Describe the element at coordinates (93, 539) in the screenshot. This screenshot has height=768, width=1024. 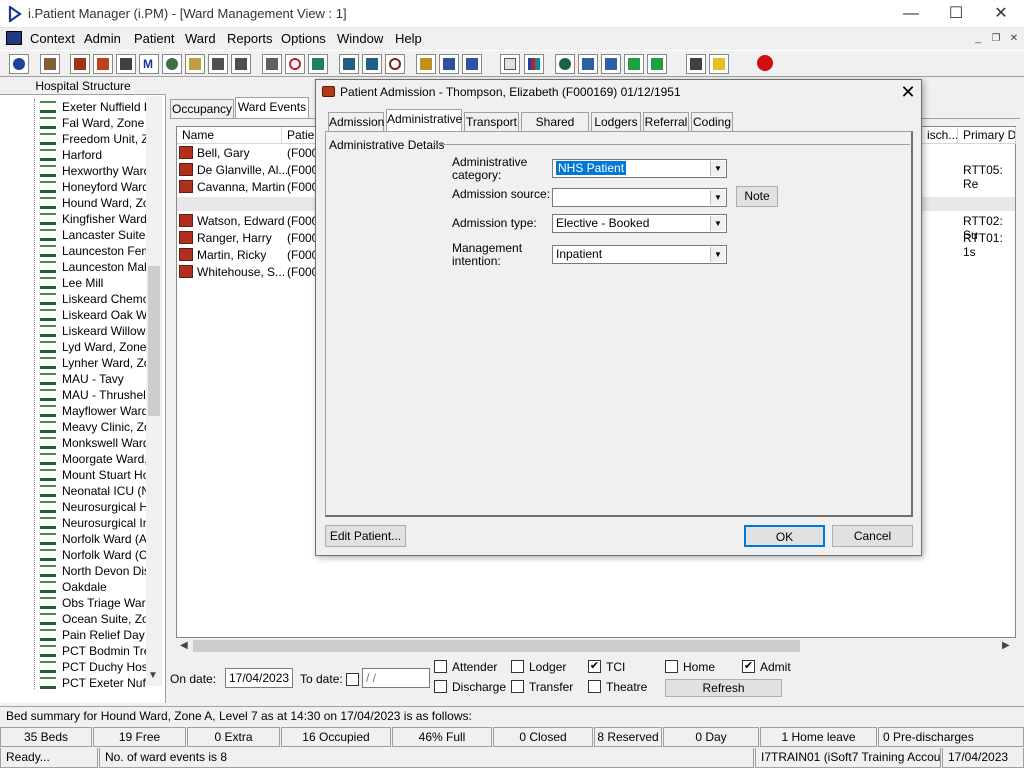
I see `ward-tree-item: Norfolk Ward (Ad` at that location.